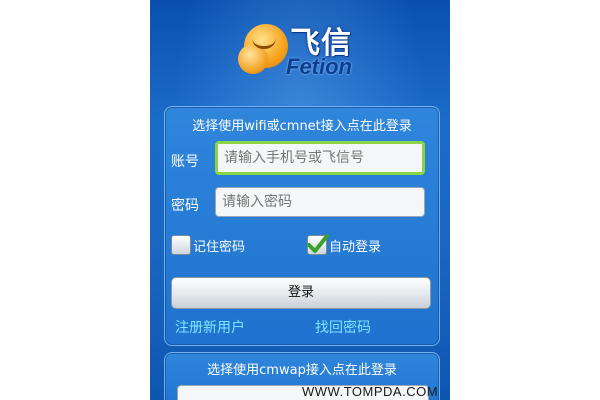  Describe the element at coordinates (303, 49) in the screenshot. I see `fetion-logo: 飞信 Fetion` at that location.